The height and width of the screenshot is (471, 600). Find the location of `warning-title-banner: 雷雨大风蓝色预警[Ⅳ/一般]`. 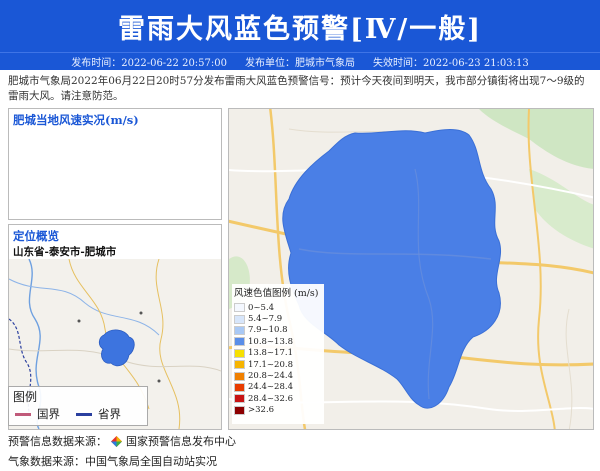

warning-title-banner: 雷雨大风蓝色预警[Ⅳ/一般] is located at coordinates (300, 26).